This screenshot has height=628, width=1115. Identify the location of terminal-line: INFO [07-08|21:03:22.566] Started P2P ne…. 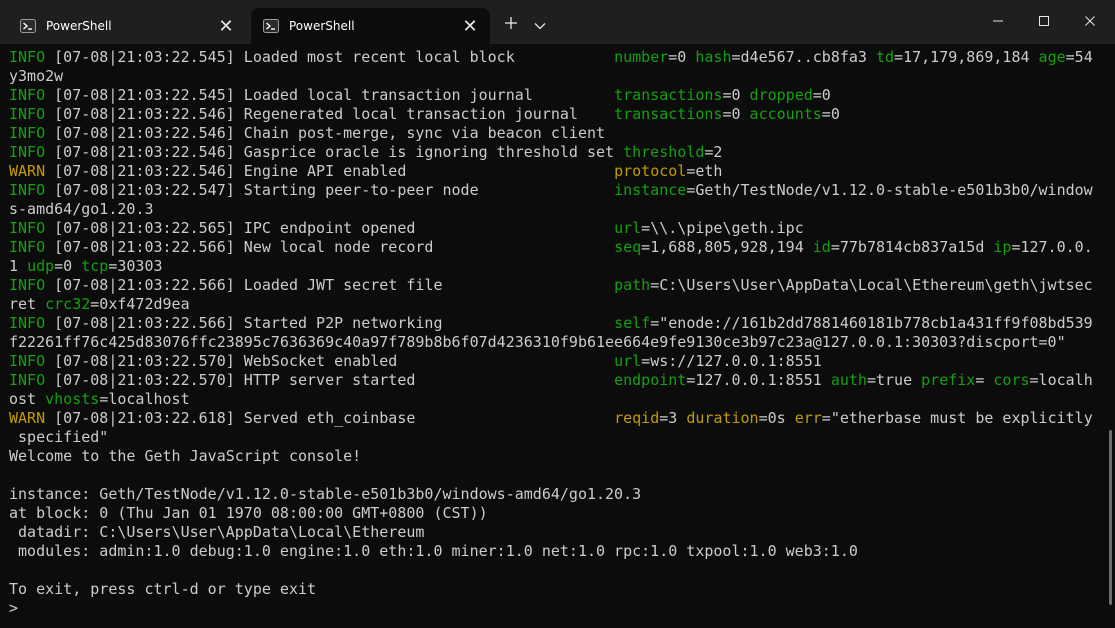
(557, 323).